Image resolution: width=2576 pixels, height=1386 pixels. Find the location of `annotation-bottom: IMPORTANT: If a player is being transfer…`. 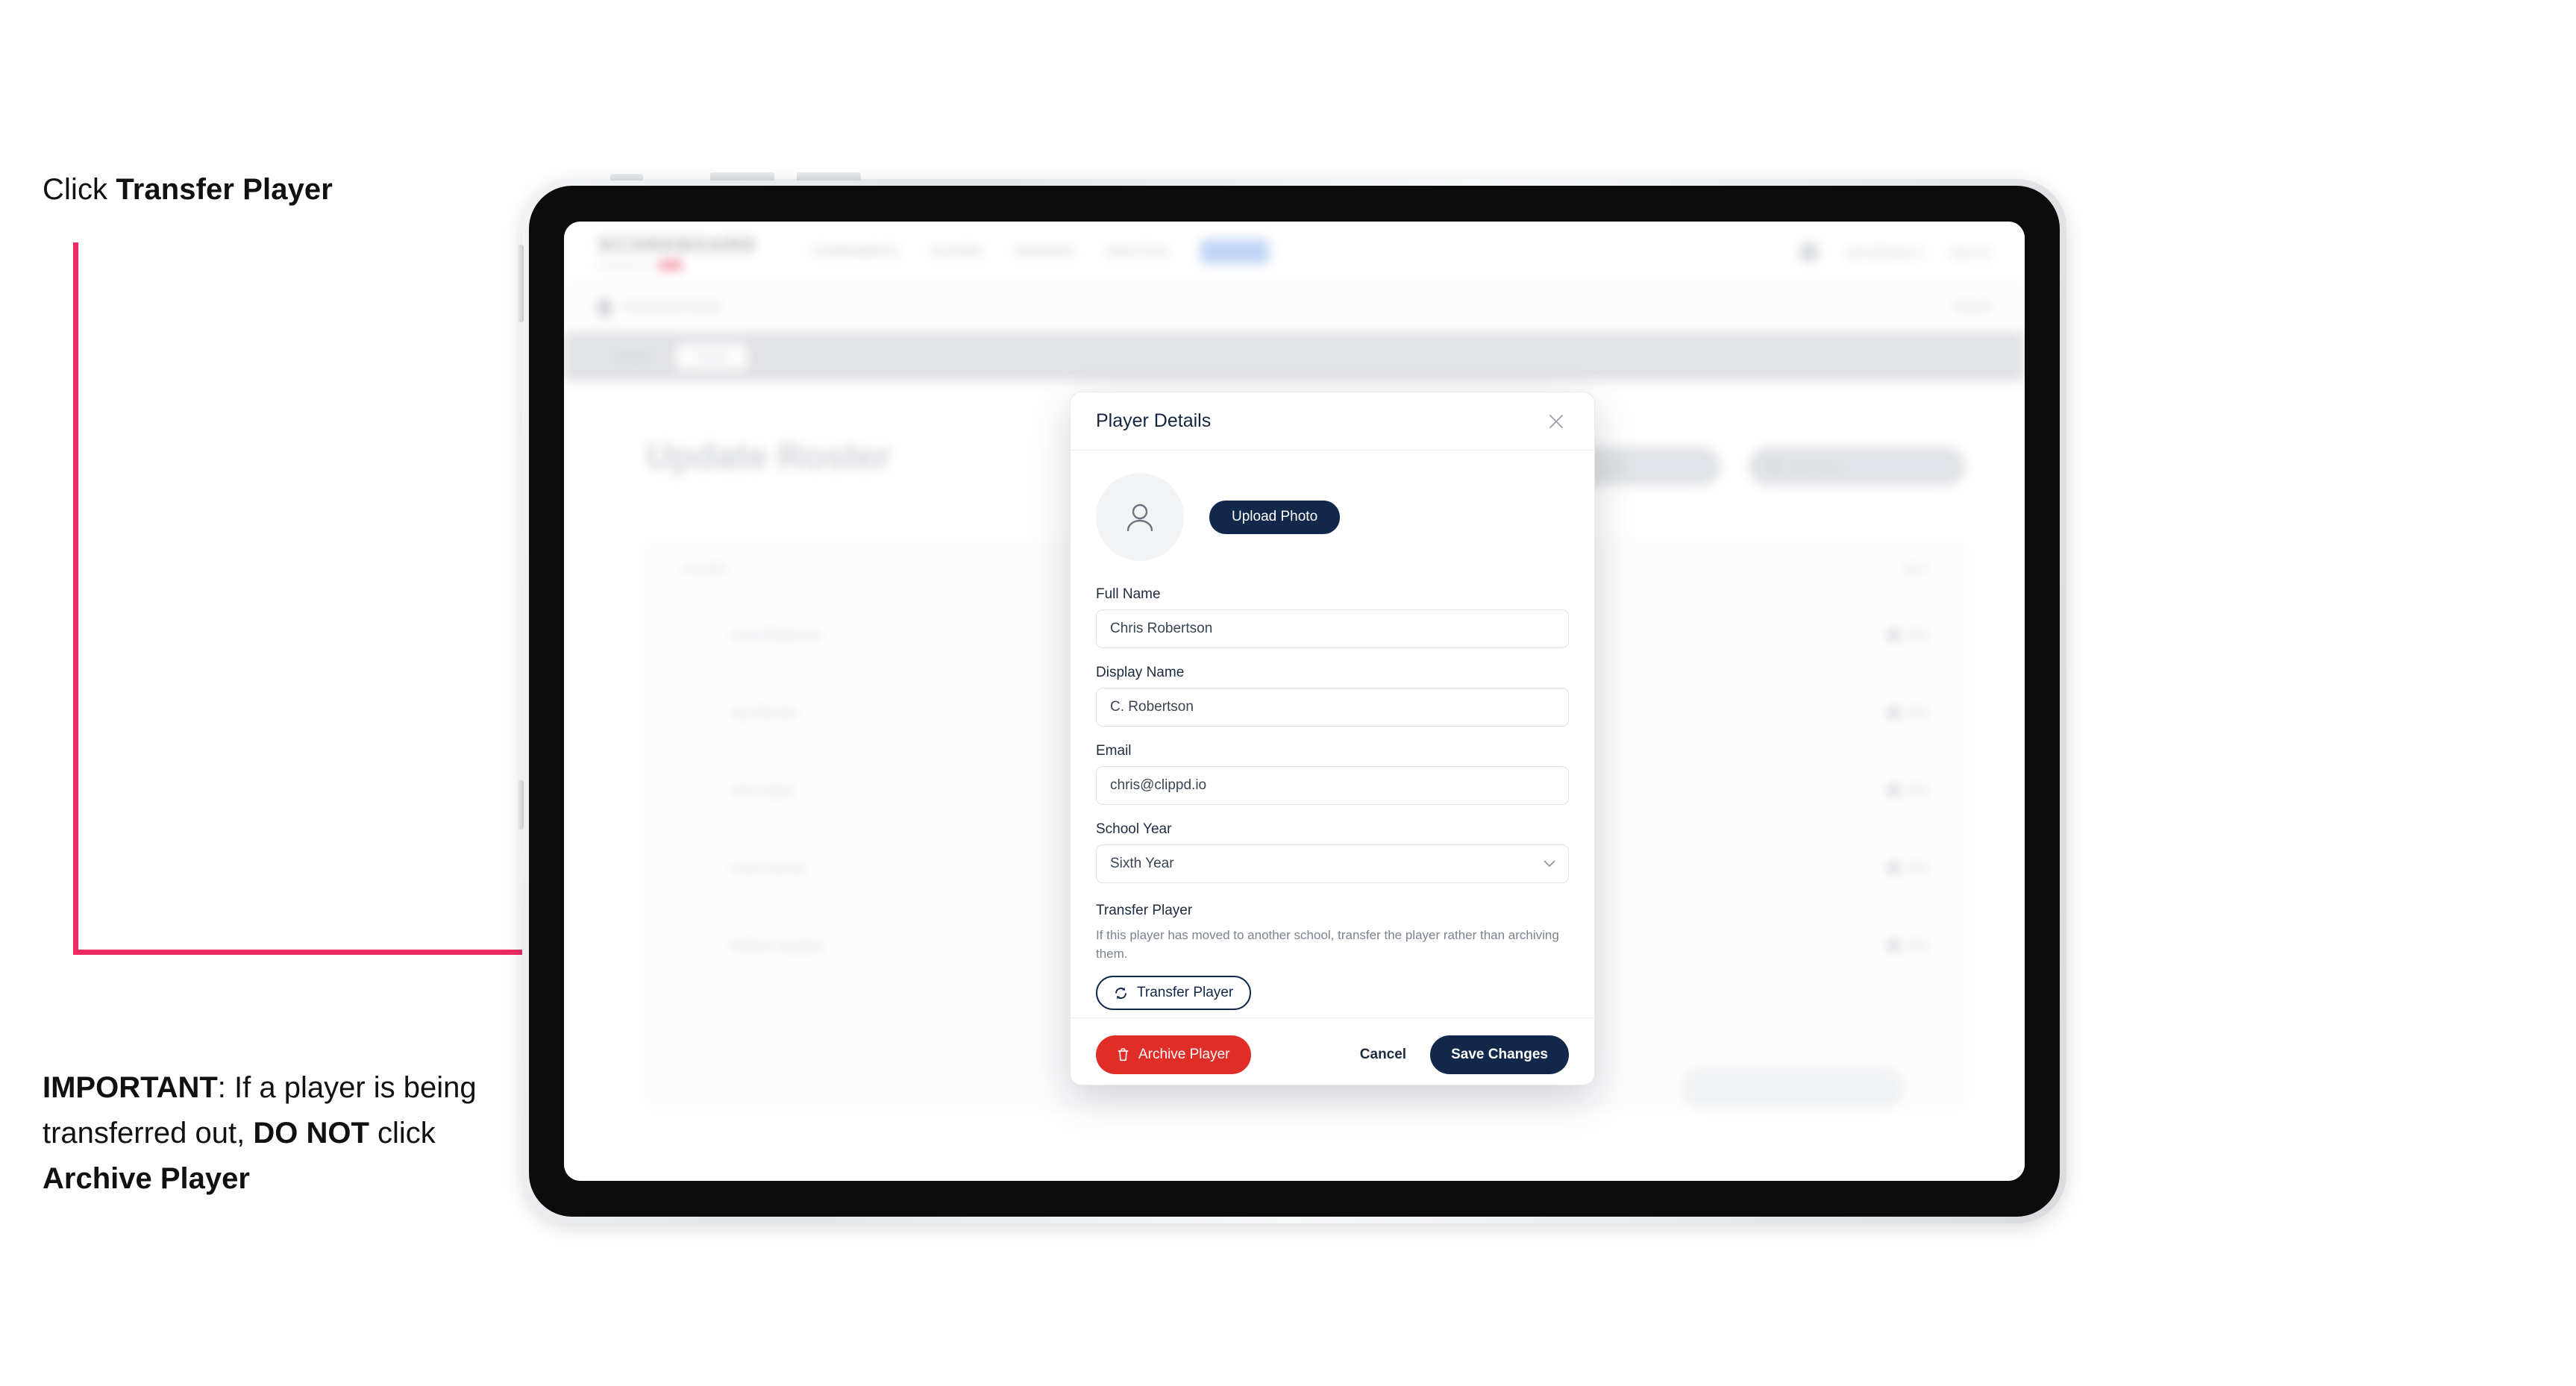

annotation-bottom: IMPORTANT: If a player is being transfer… is located at coordinates (270, 1133).